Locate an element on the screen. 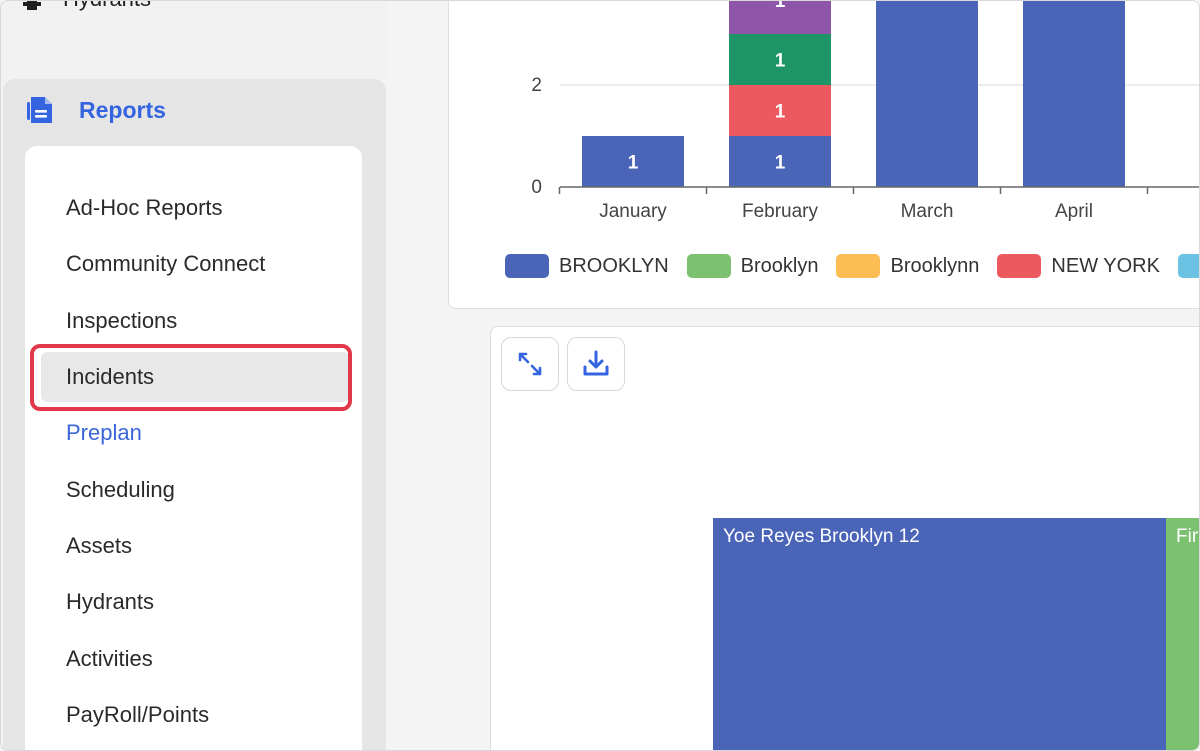 The image size is (1200, 751). legend-item is located at coordinates (1188, 266).